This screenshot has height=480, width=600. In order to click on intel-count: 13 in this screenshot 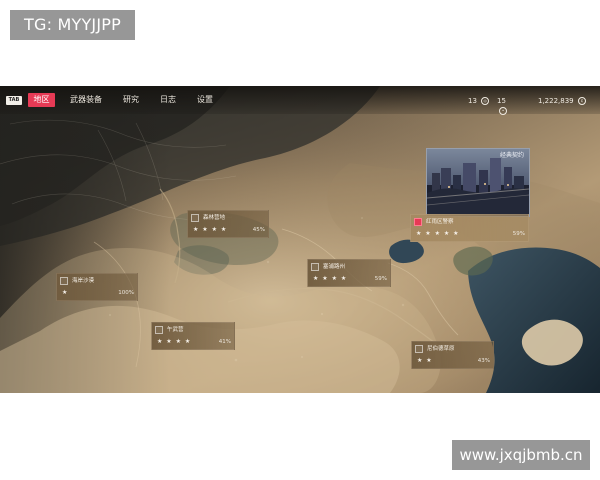, I will do `click(472, 101)`.